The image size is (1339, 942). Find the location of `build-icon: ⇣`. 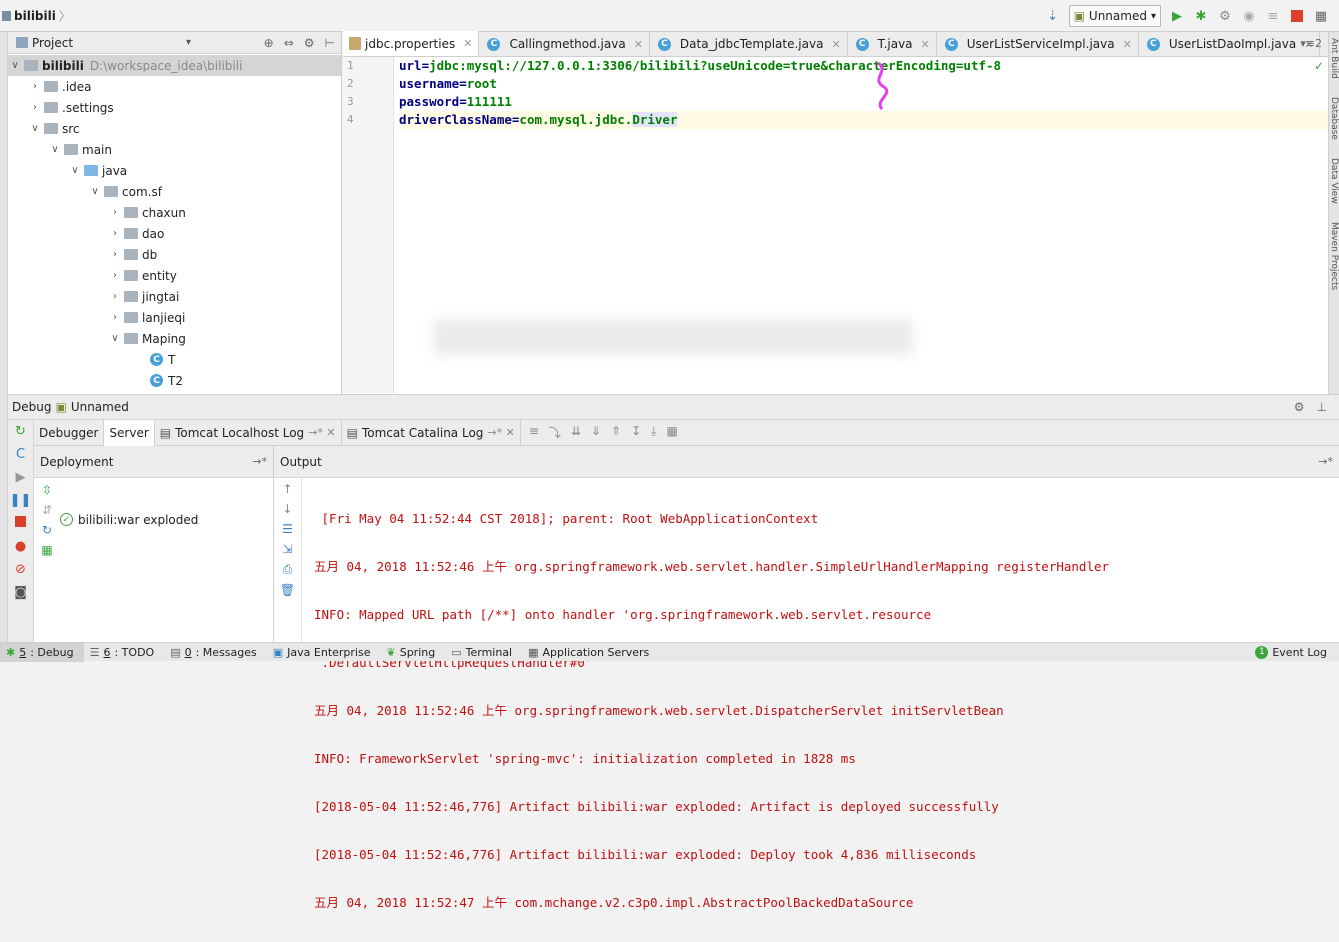

build-icon: ⇣ is located at coordinates (1053, 16).